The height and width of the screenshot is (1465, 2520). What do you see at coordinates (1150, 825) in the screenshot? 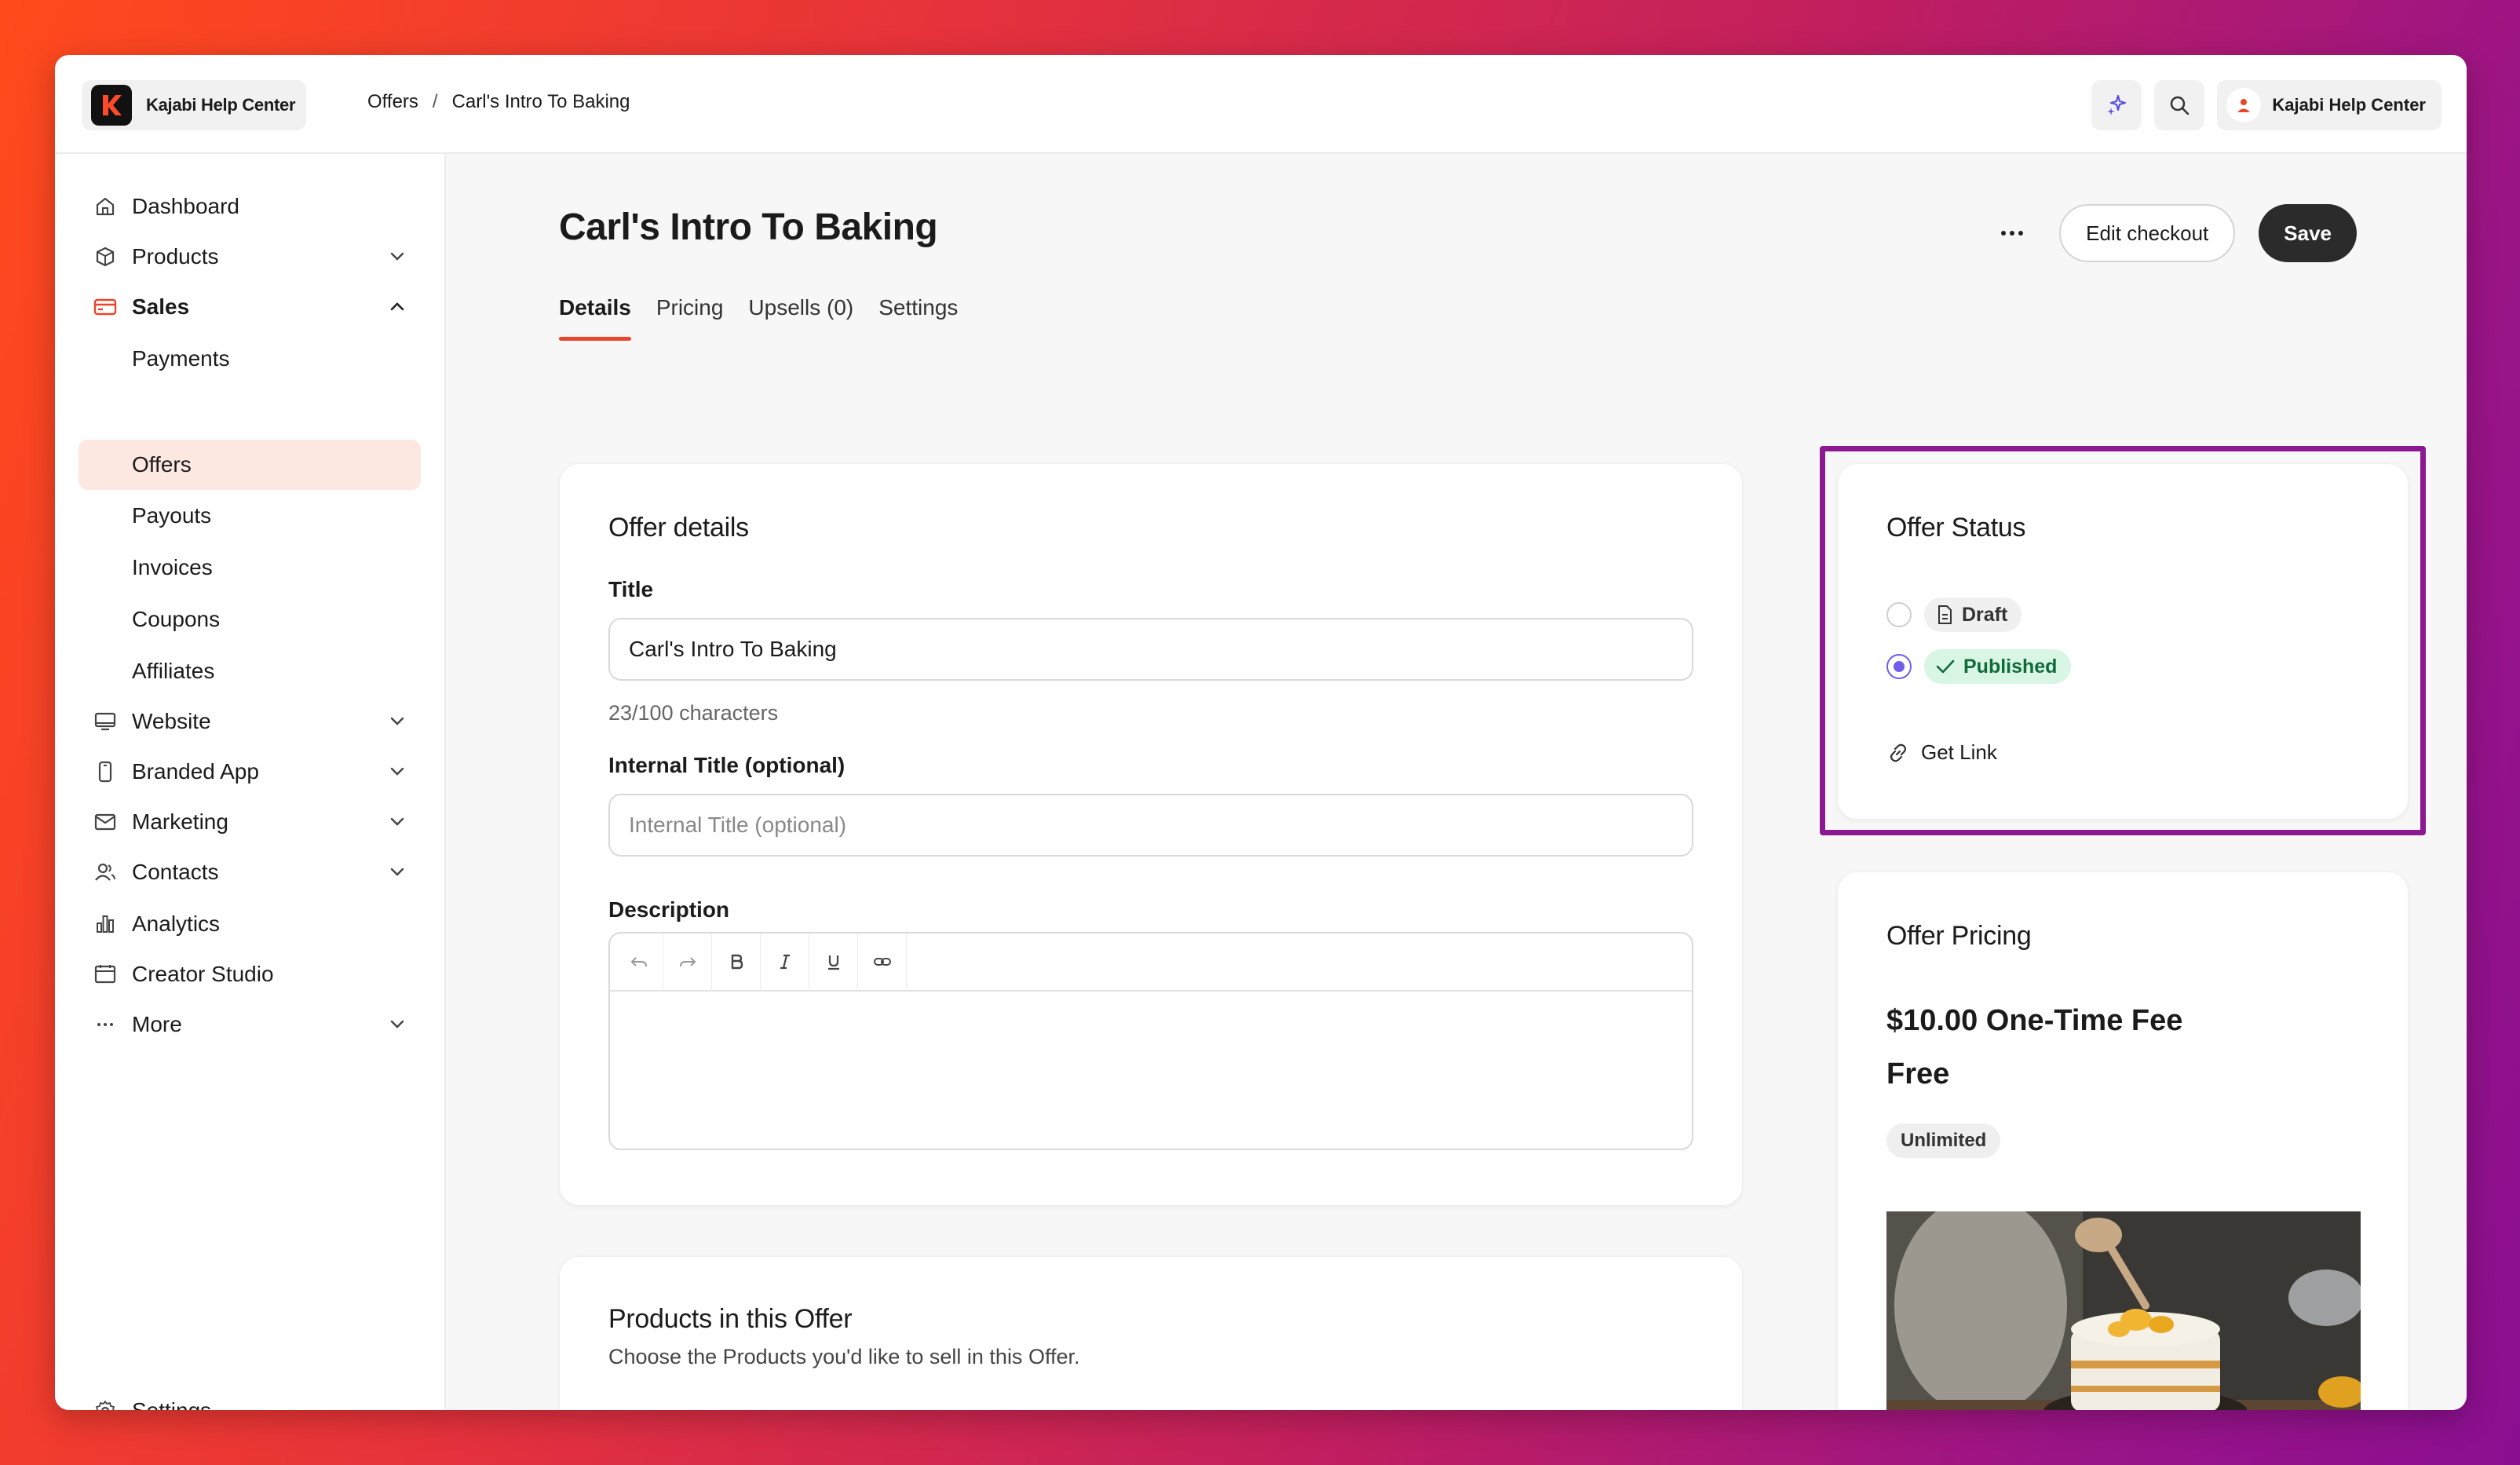
I see `internal-title-input: Internal Title (optional)` at bounding box center [1150, 825].